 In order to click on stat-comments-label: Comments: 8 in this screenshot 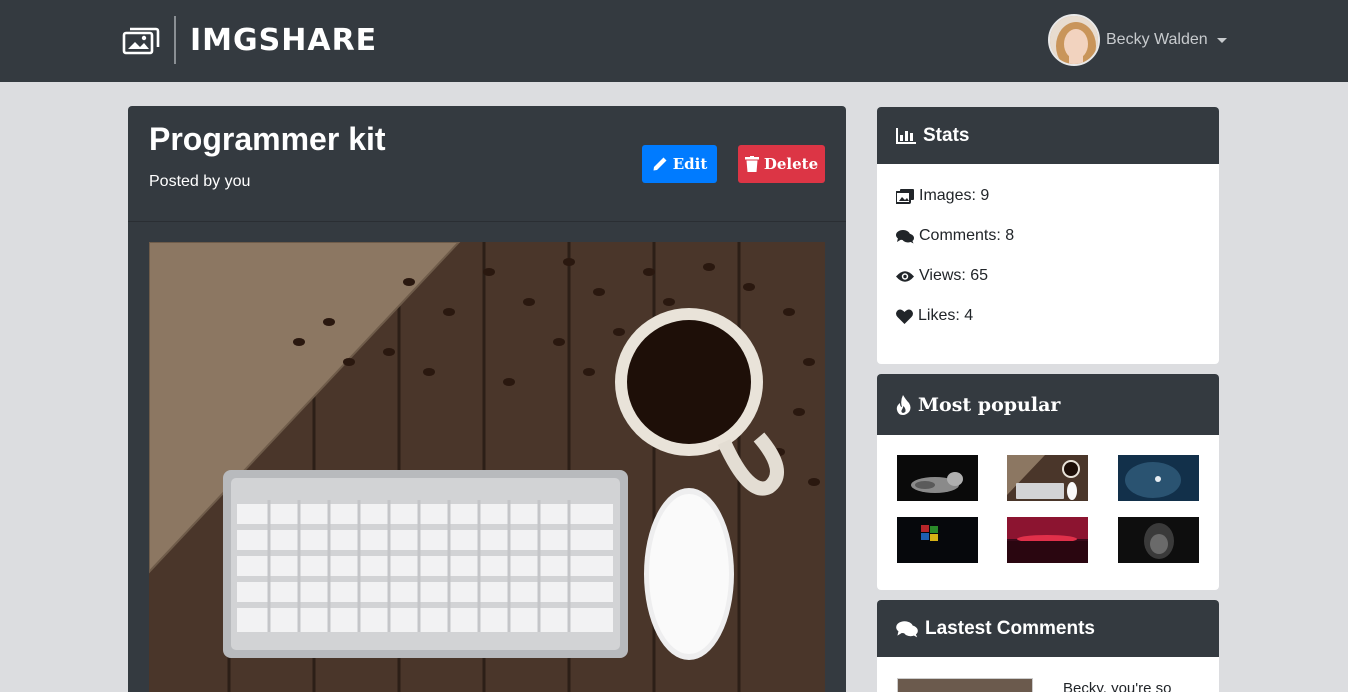, I will do `click(967, 235)`.